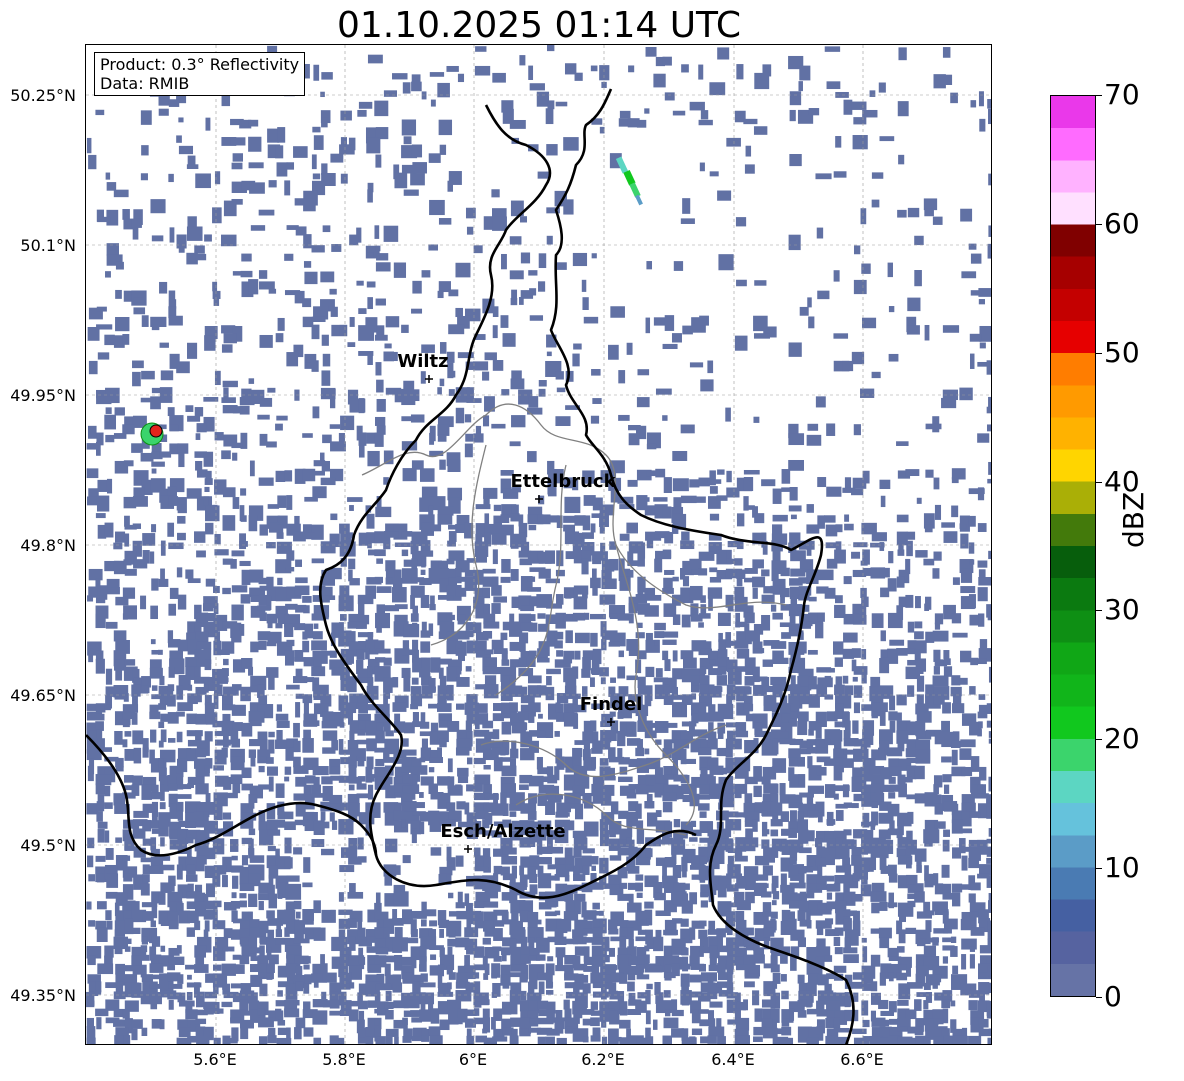 The width and height of the screenshot is (1184, 1081). I want to click on colorbar-tick-label: 30, so click(1122, 610).